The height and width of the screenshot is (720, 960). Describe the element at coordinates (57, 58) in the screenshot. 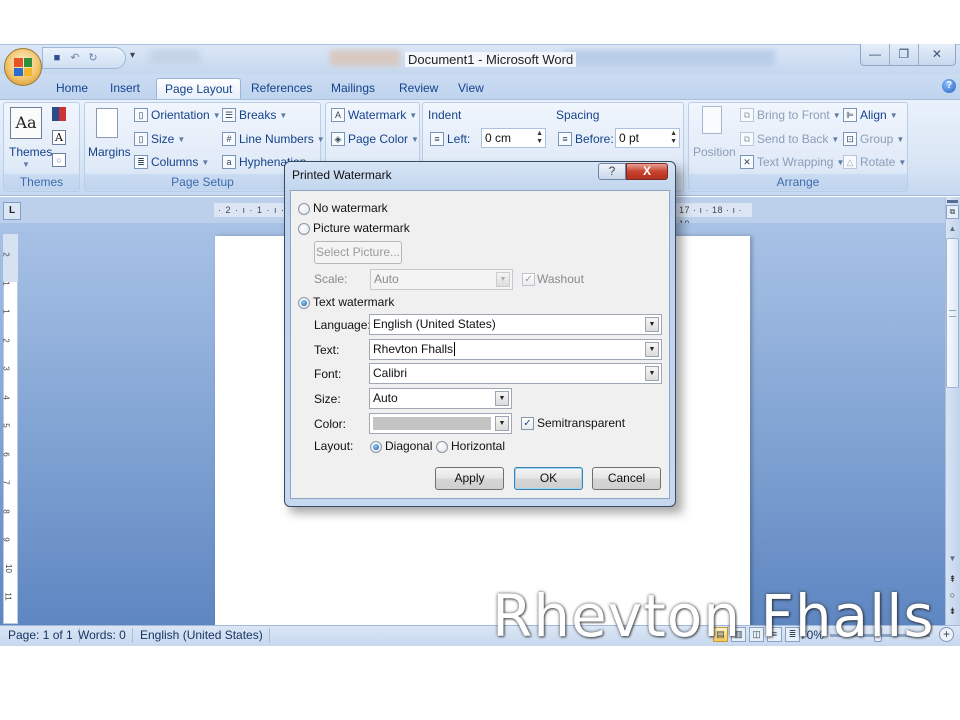

I see `save-icon: ■` at that location.